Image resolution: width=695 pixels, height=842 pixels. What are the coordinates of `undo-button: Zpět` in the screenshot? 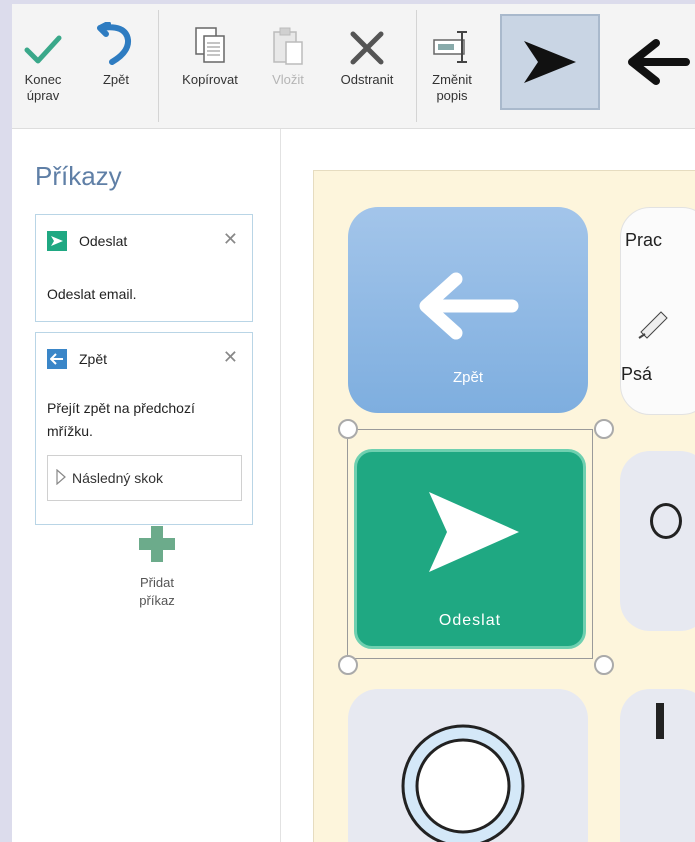 It's located at (116, 66).